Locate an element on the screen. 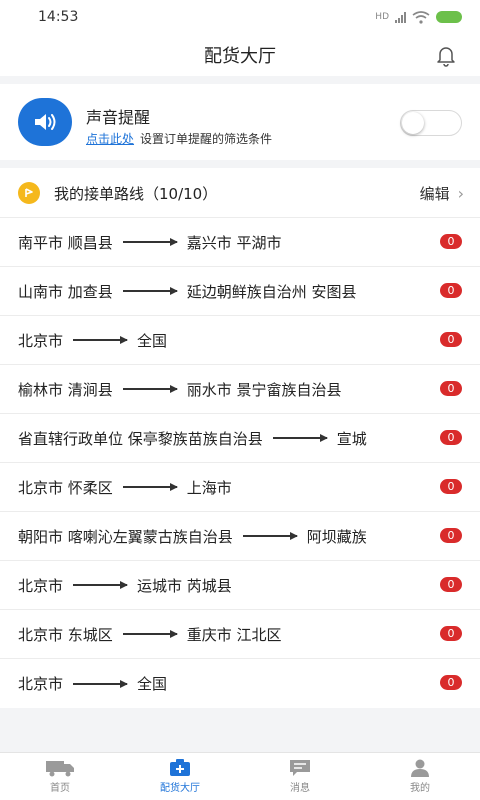 The height and width of the screenshot is (800, 480). route-to: 上海市 is located at coordinates (209, 487).